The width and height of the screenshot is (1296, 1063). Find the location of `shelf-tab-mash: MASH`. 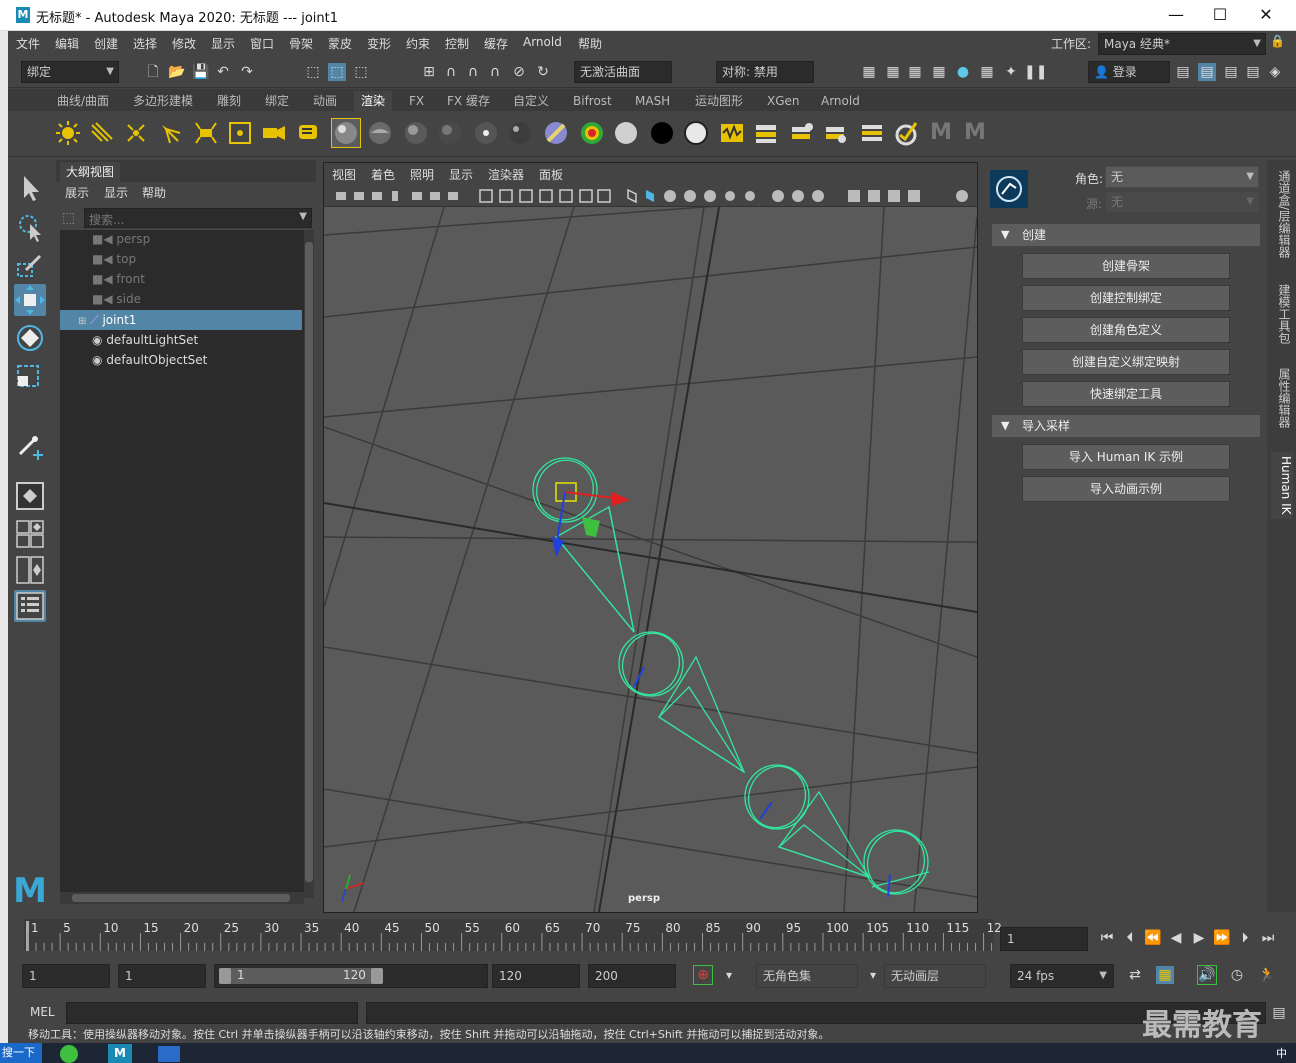

shelf-tab-mash: MASH is located at coordinates (652, 101).